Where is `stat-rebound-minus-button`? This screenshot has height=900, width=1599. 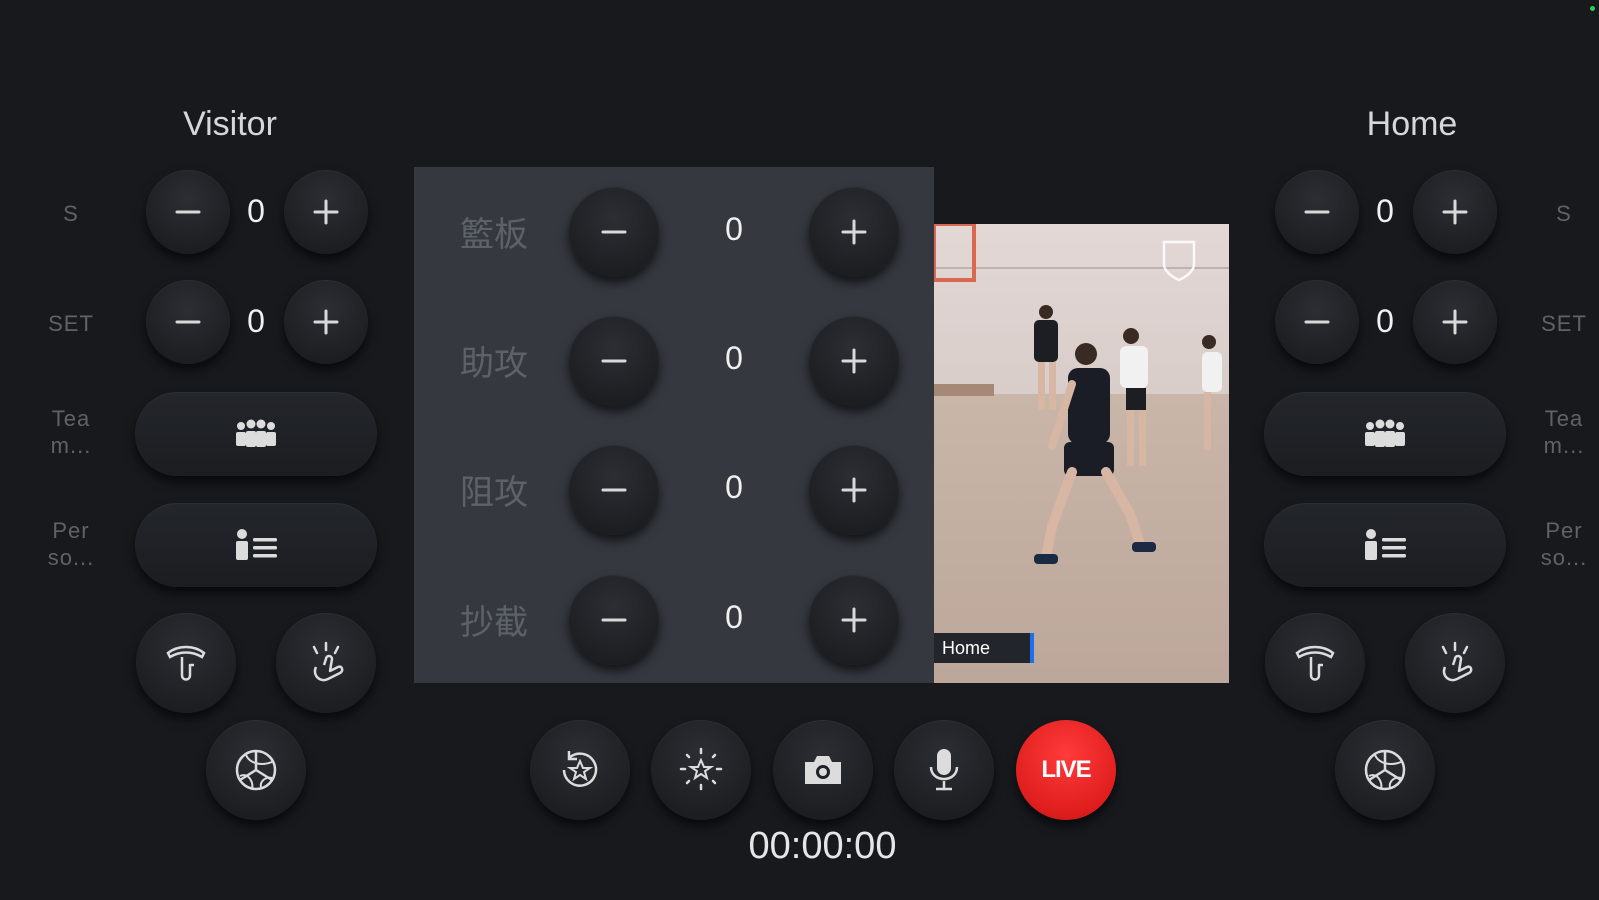
stat-rebound-minus-button is located at coordinates (614, 232).